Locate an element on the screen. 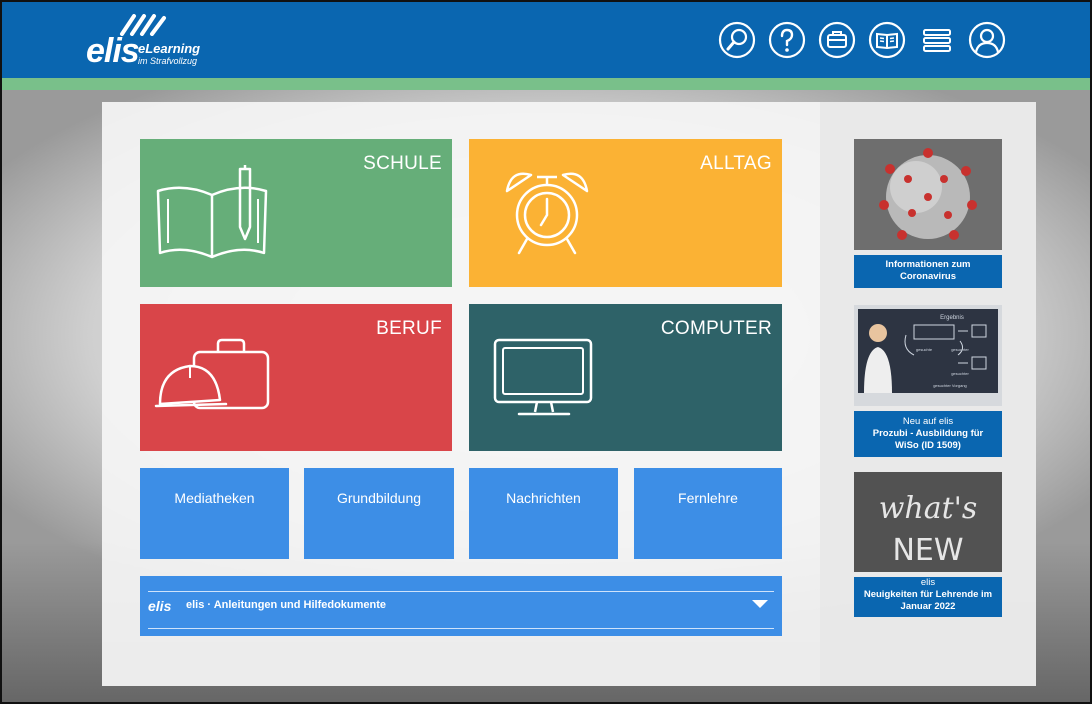 This screenshot has height=704, width=1092. search-icon is located at coordinates (737, 40).